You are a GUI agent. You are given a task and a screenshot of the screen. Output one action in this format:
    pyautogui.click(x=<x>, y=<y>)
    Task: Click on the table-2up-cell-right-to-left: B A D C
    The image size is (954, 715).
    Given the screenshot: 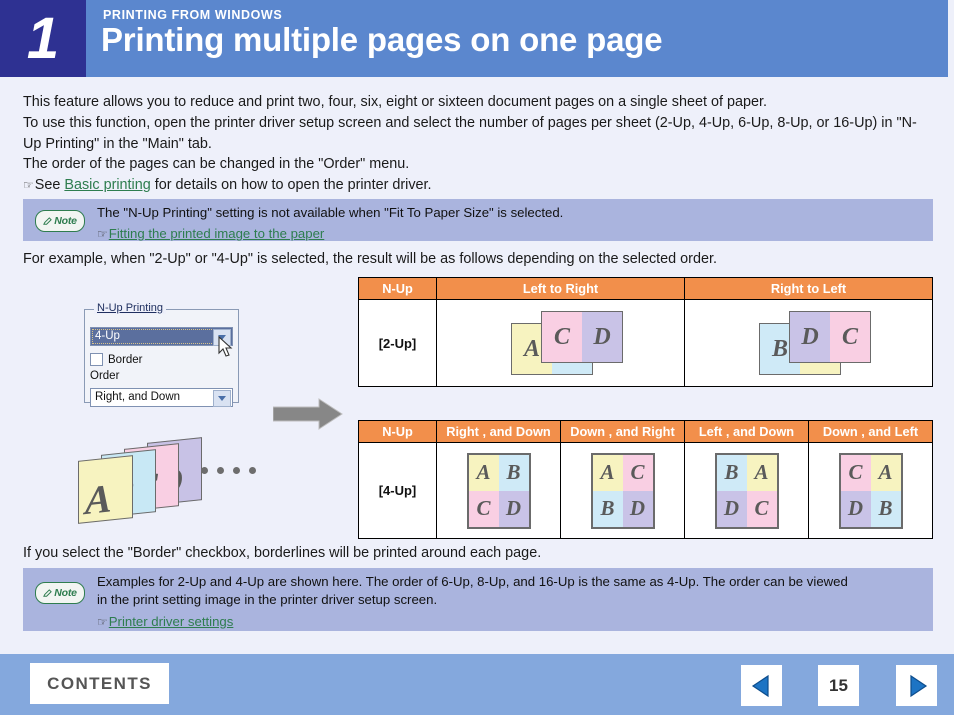 What is the action you would take?
    pyautogui.click(x=808, y=343)
    